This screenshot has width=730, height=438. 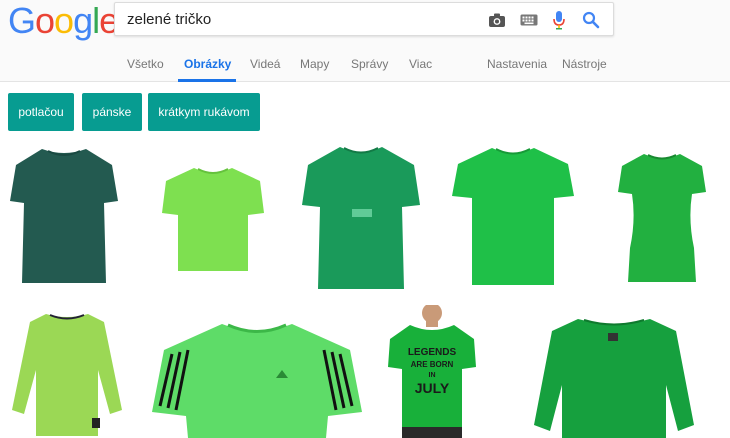 I want to click on tshirt-print-line: JULY, so click(x=432, y=388).